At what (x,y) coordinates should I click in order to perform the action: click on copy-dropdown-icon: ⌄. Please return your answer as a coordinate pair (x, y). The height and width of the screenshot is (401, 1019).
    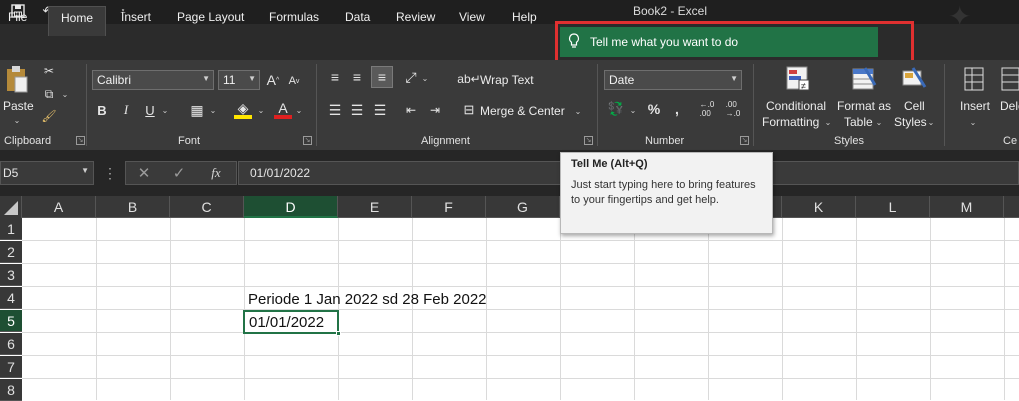
    Looking at the image, I should click on (65, 94).